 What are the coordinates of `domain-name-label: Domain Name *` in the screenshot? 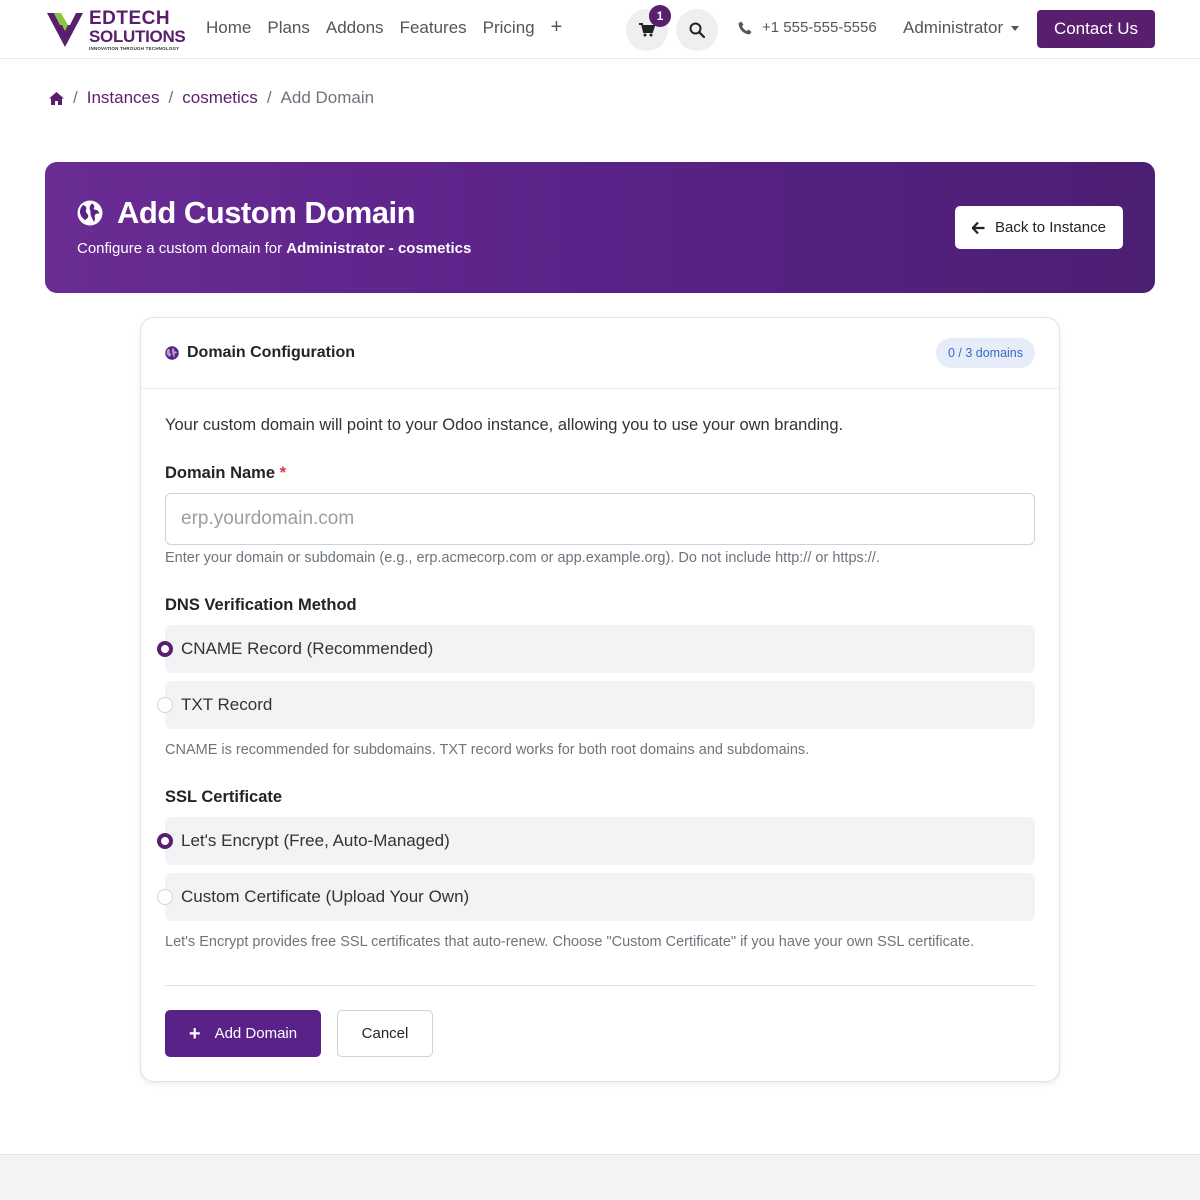 It's located at (225, 473).